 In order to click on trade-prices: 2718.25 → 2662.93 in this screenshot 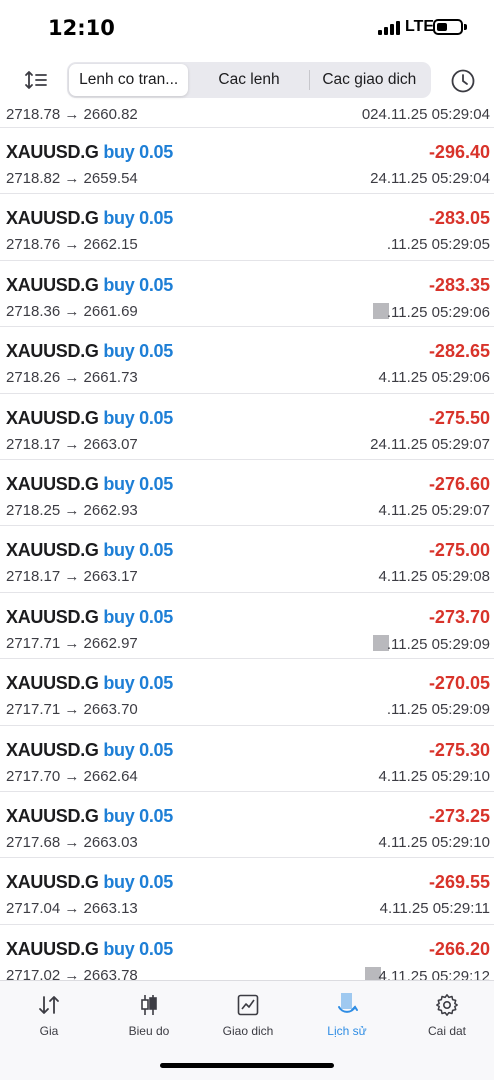, I will do `click(72, 510)`.